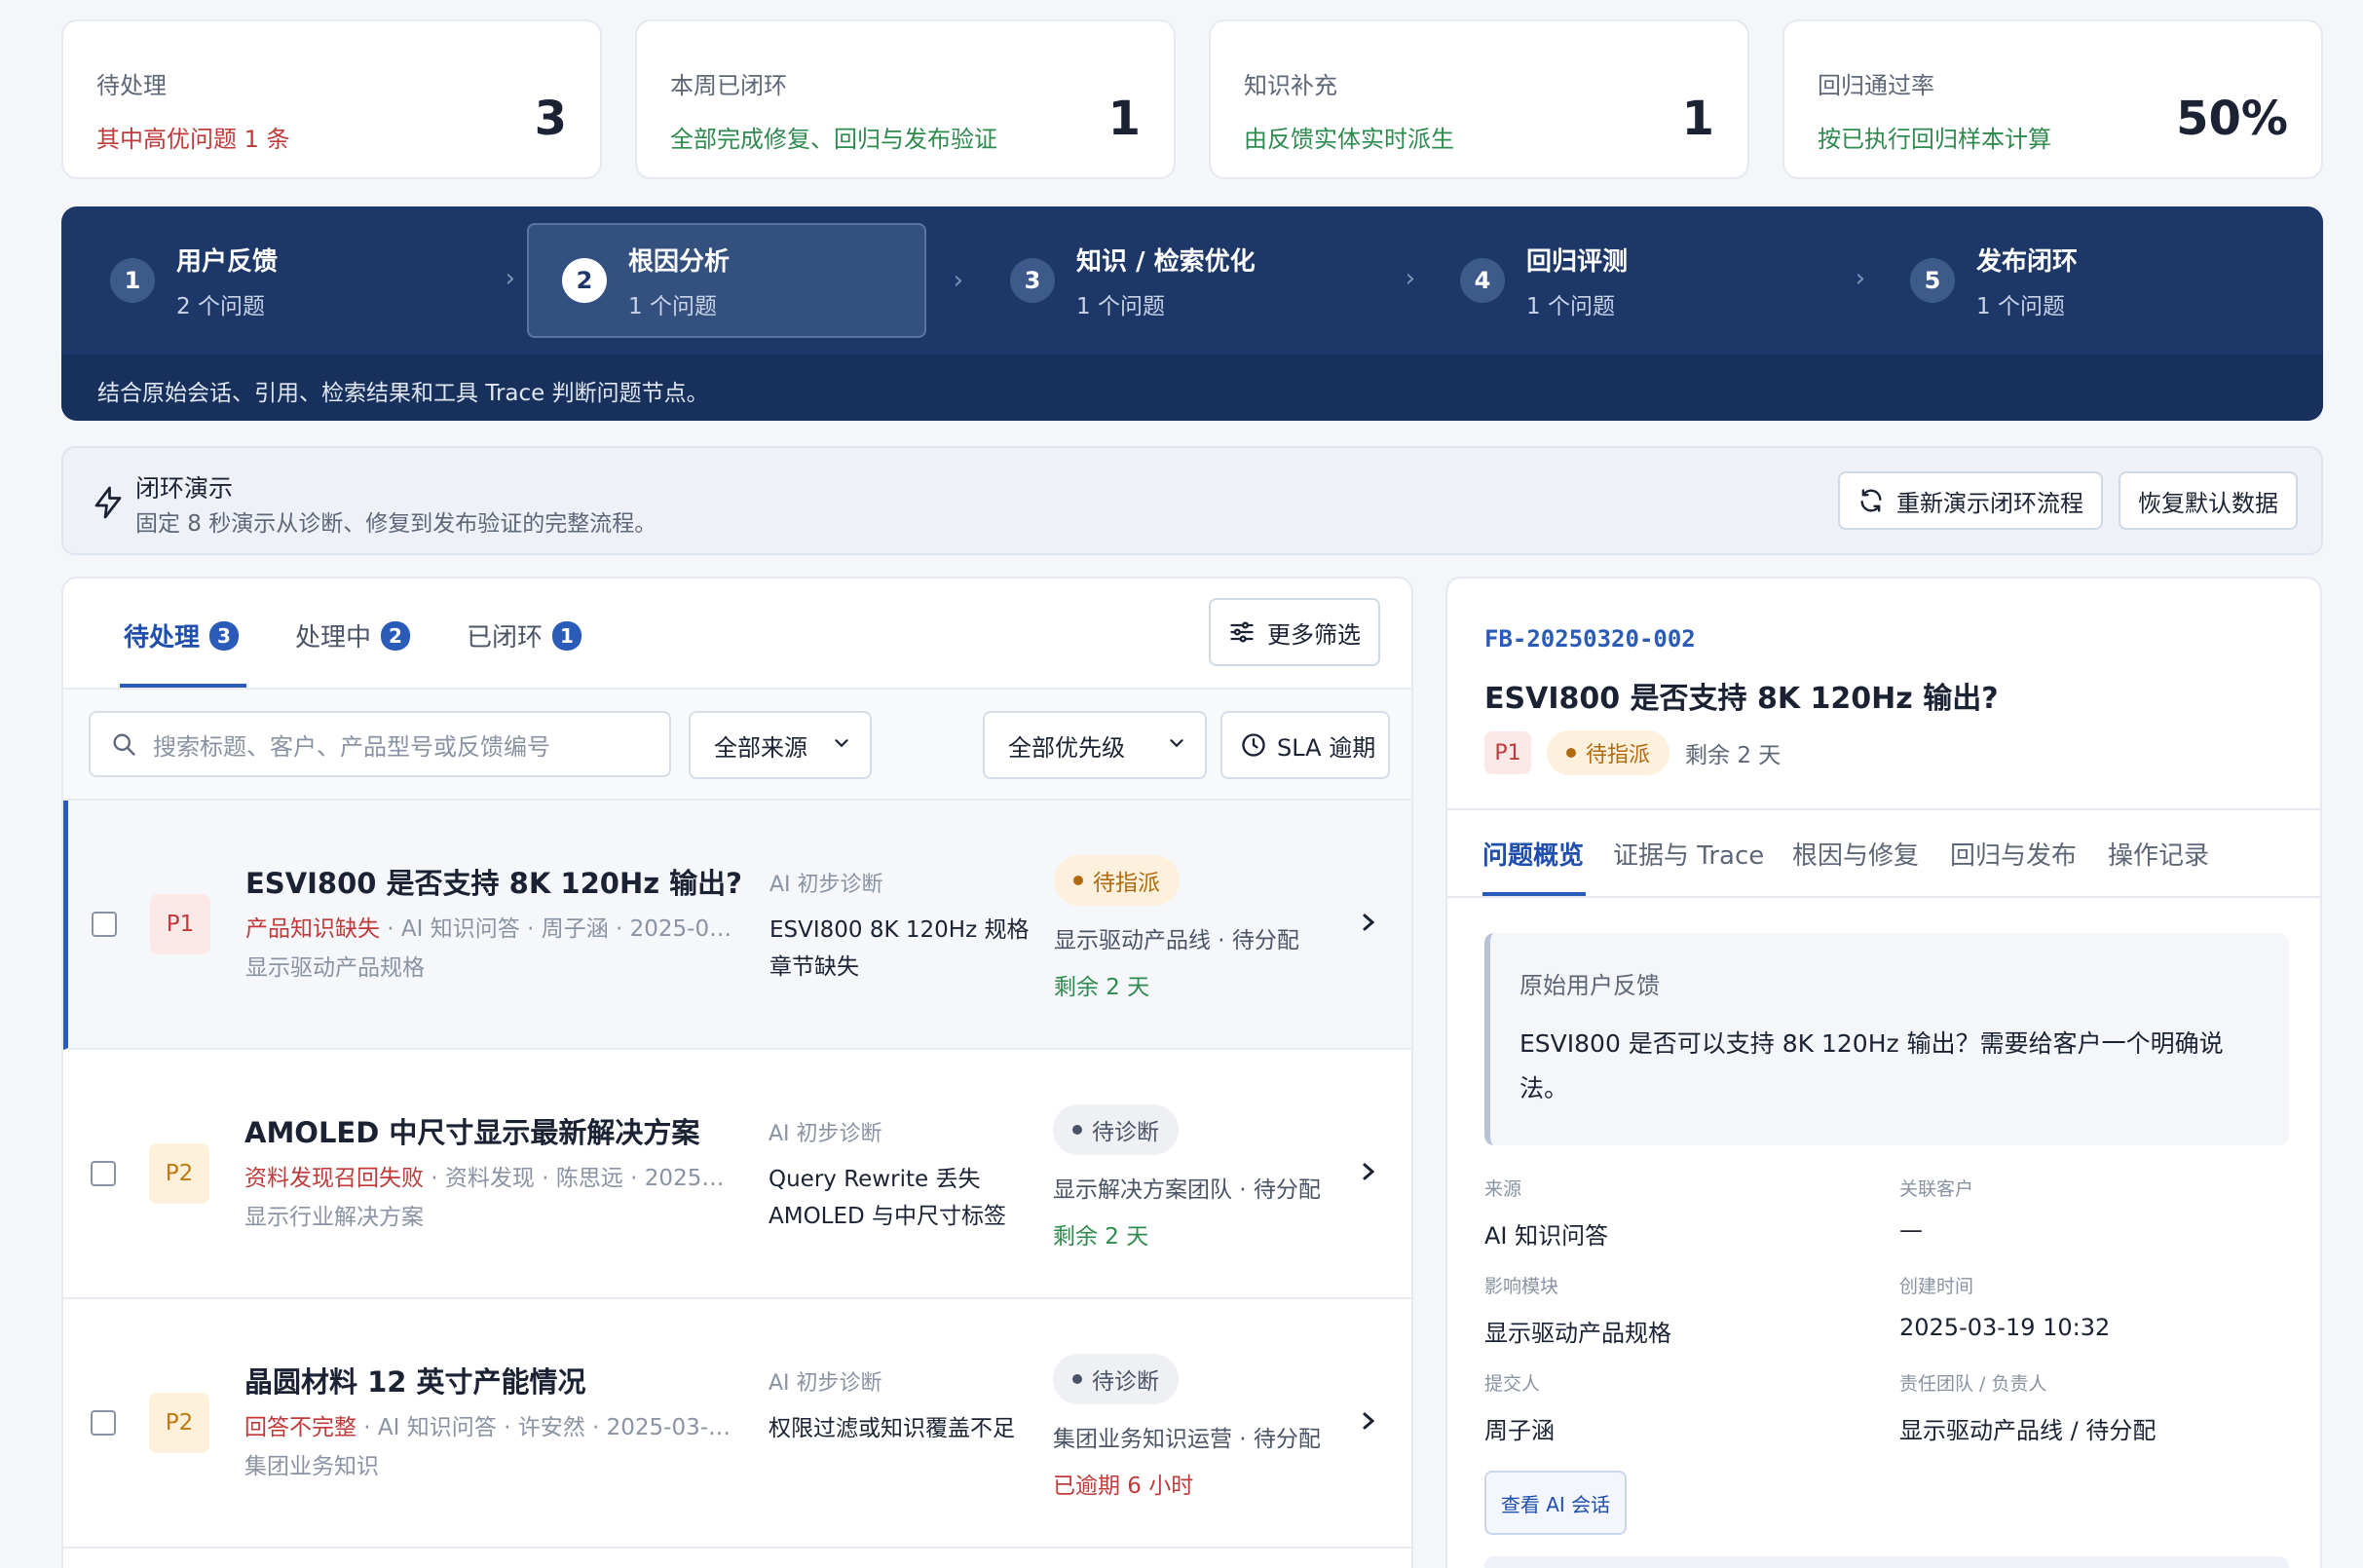 The image size is (2363, 1568). I want to click on kpi-label: 本周已闭环, so click(728, 85).